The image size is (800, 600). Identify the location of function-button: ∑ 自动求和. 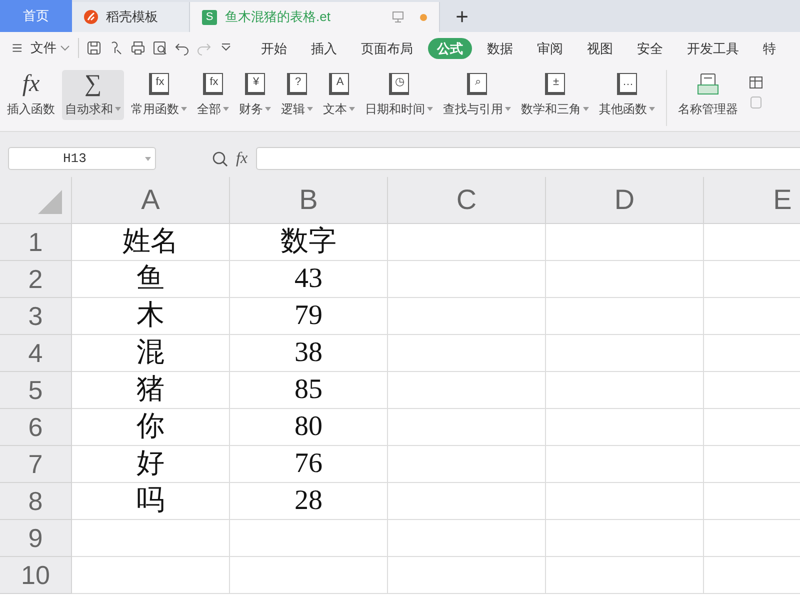
(93, 95).